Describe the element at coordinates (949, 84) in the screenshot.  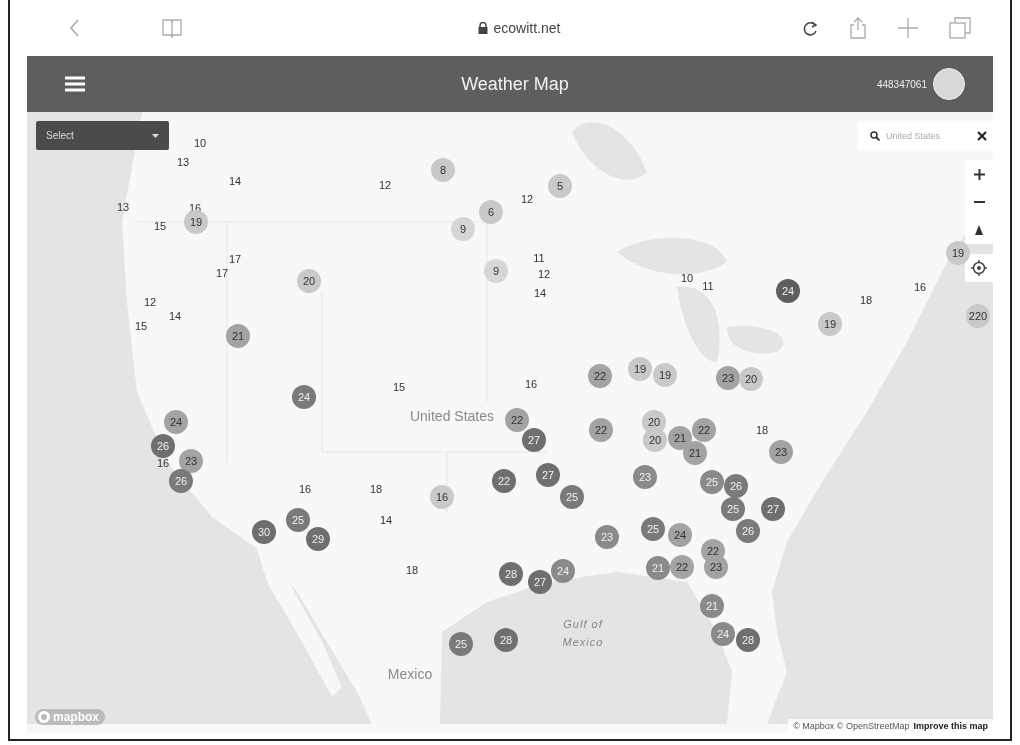
I see `avatar-icon` at that location.